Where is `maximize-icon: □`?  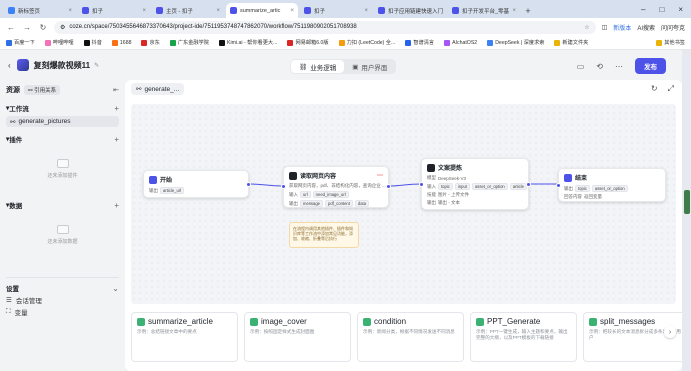 maximize-icon: □ is located at coordinates (661, 9).